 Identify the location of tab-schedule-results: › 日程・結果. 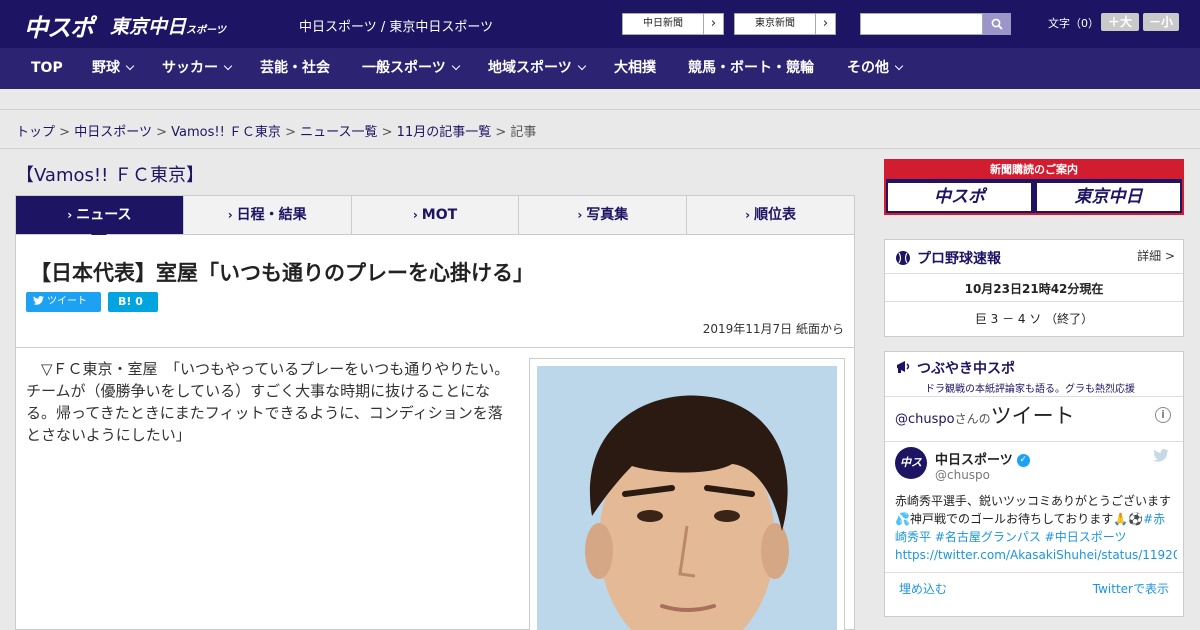
(266, 215).